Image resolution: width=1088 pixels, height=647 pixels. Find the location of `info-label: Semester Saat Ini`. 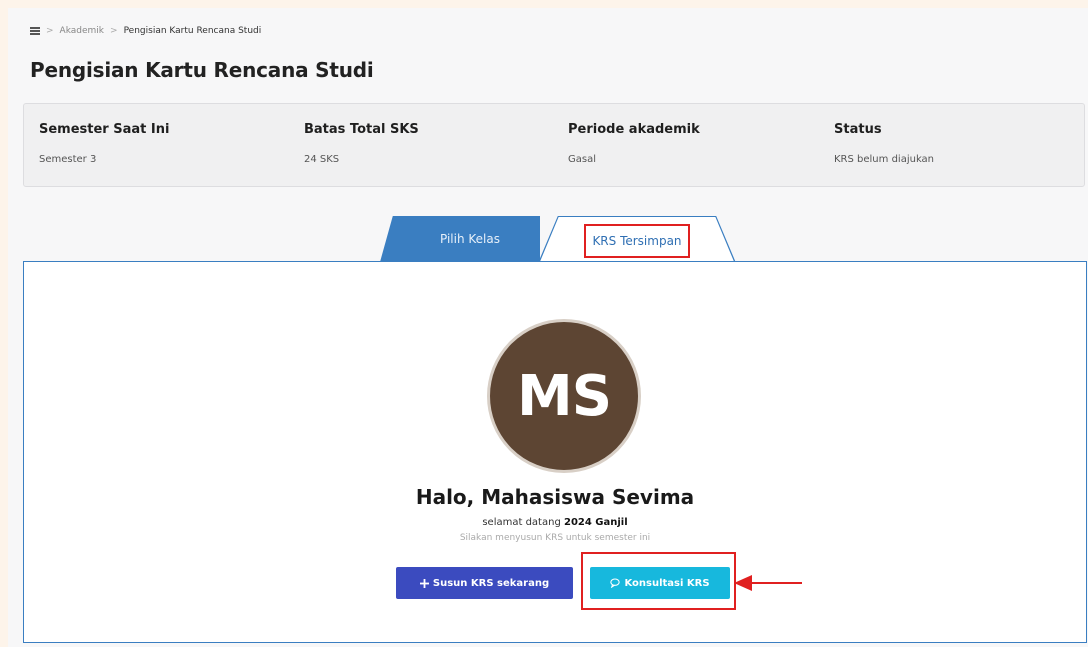

info-label: Semester Saat Ini is located at coordinates (104, 129).